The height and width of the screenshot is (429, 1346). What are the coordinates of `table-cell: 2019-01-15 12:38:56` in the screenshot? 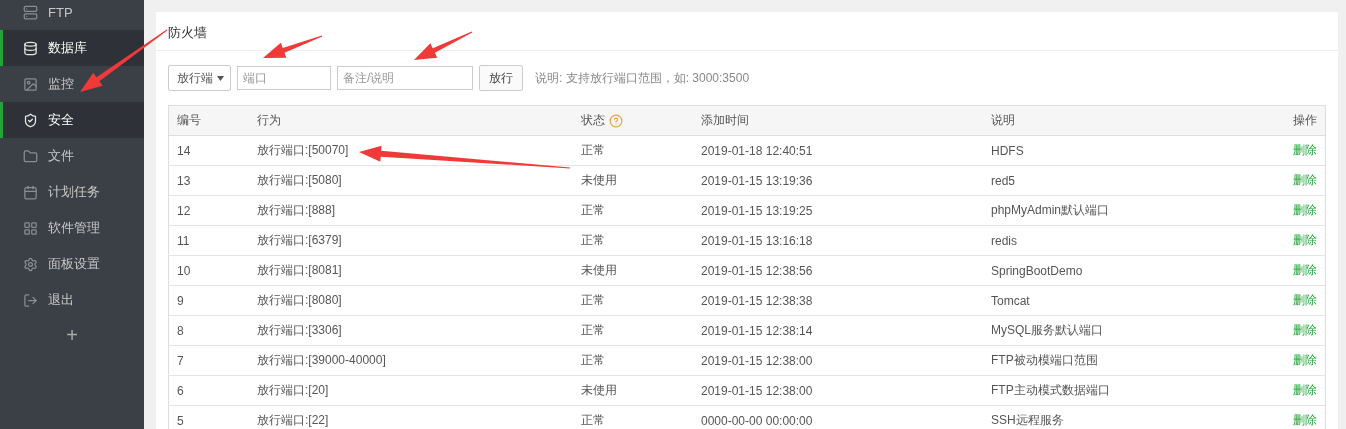 It's located at (838, 270).